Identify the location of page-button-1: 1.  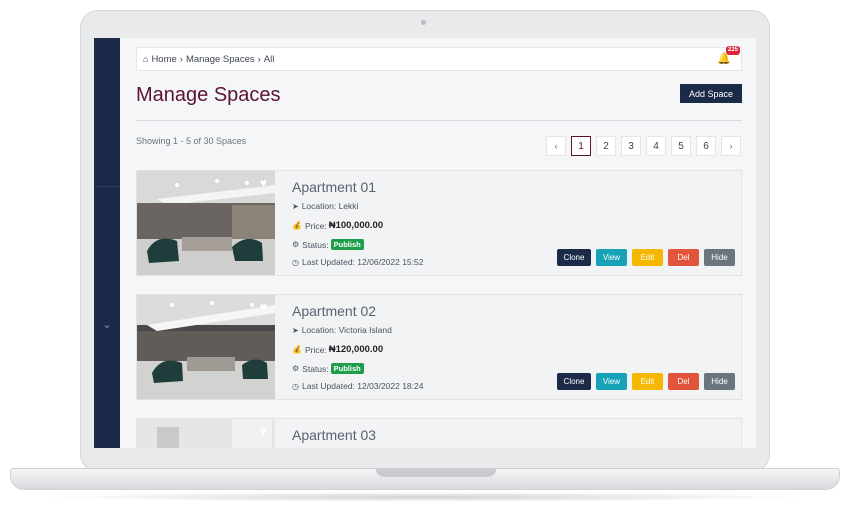
(581, 146).